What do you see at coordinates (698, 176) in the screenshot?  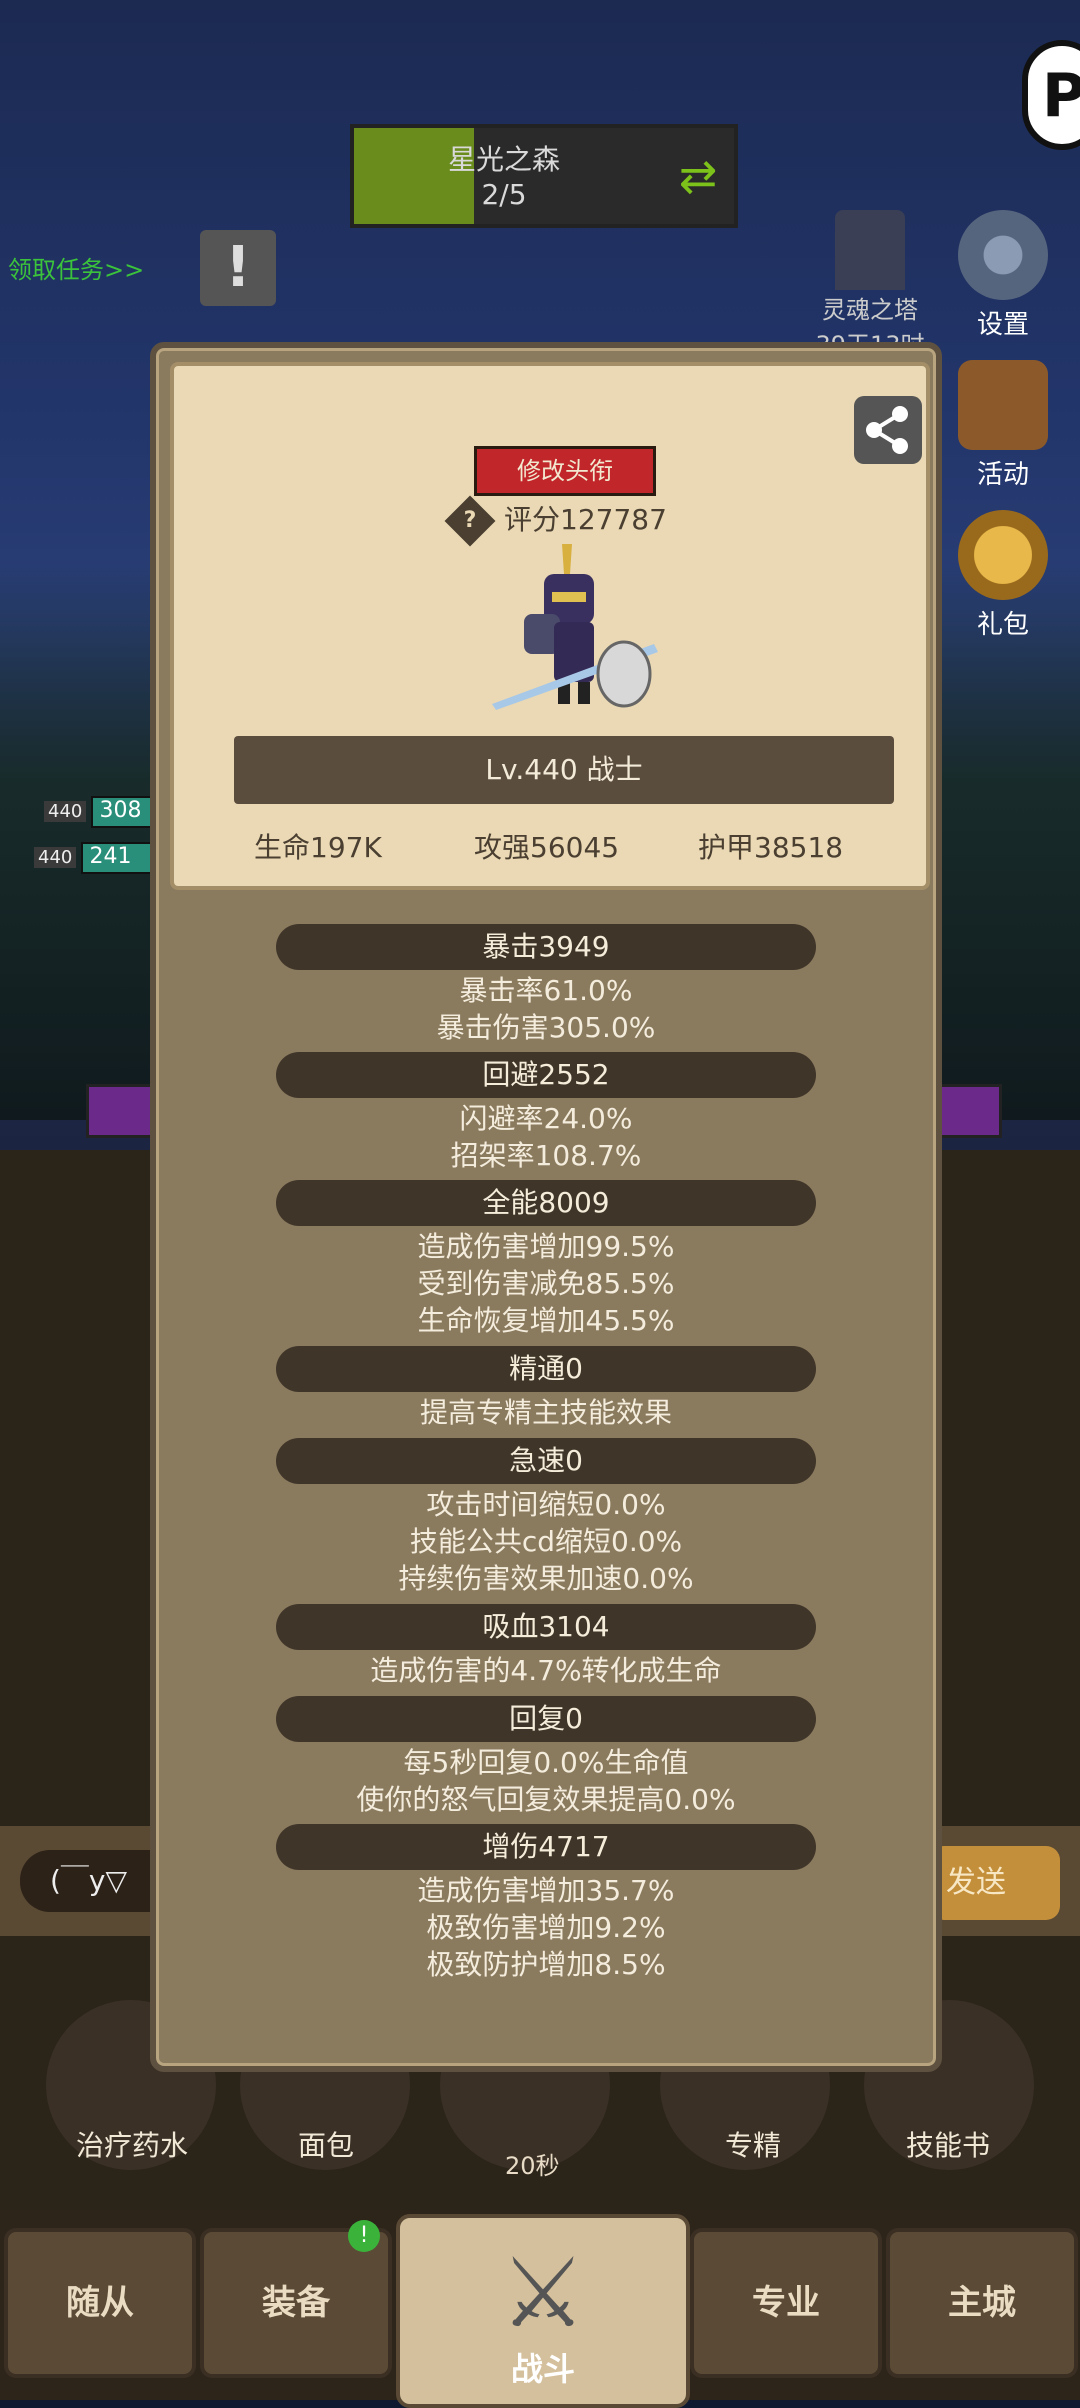 I see `refresh-icon: ⇄` at bounding box center [698, 176].